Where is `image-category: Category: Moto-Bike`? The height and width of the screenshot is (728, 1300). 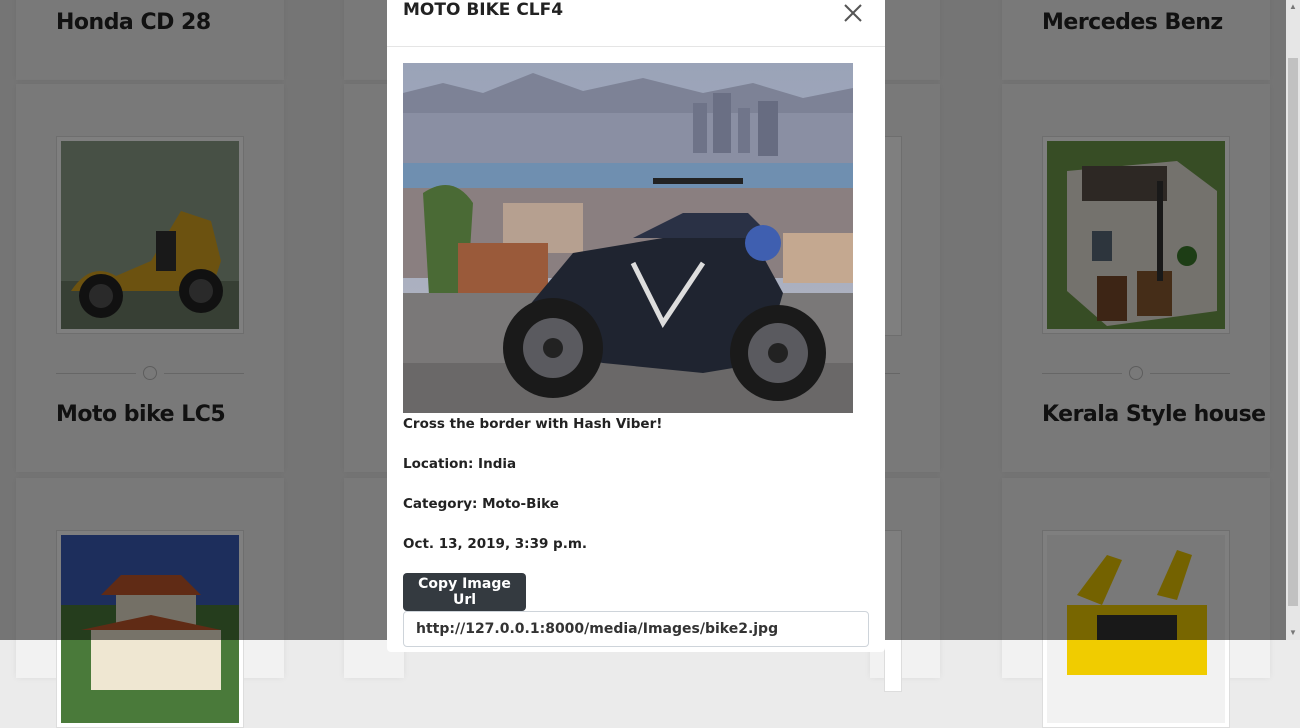 image-category: Category: Moto-Bike is located at coordinates (481, 504).